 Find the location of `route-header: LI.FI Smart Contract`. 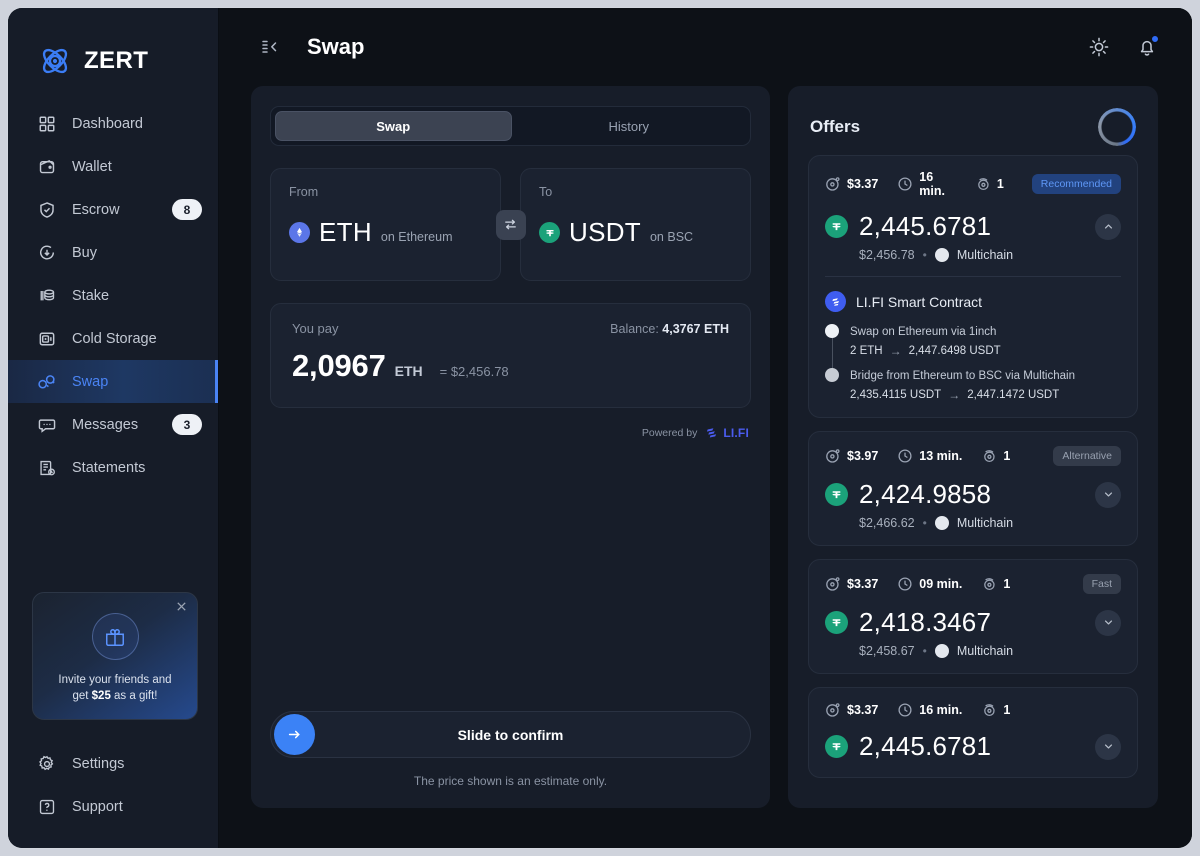

route-header: LI.FI Smart Contract is located at coordinates (973, 301).